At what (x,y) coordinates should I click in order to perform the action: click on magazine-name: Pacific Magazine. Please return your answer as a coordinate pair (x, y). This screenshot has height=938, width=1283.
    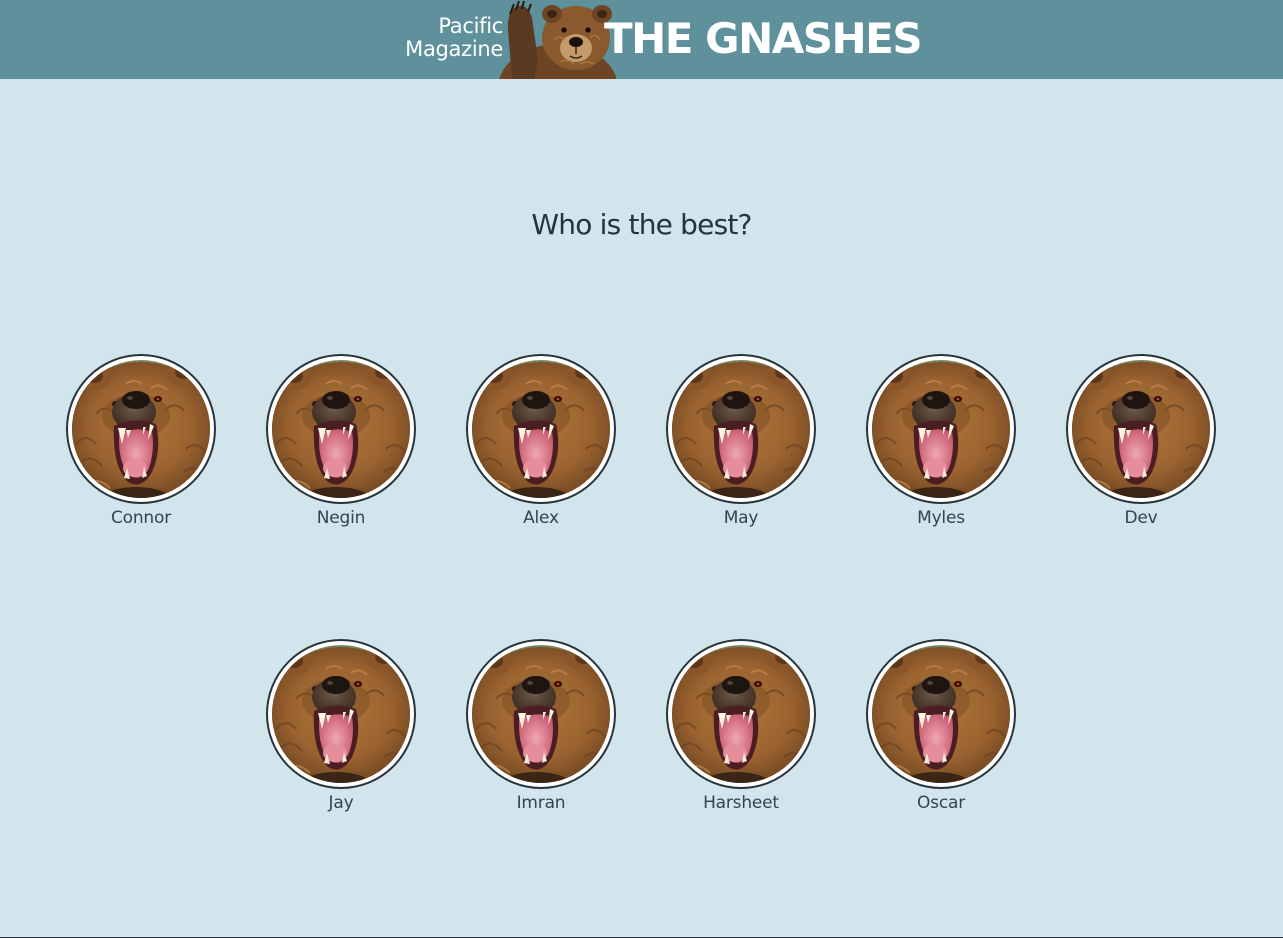
    Looking at the image, I should click on (454, 38).